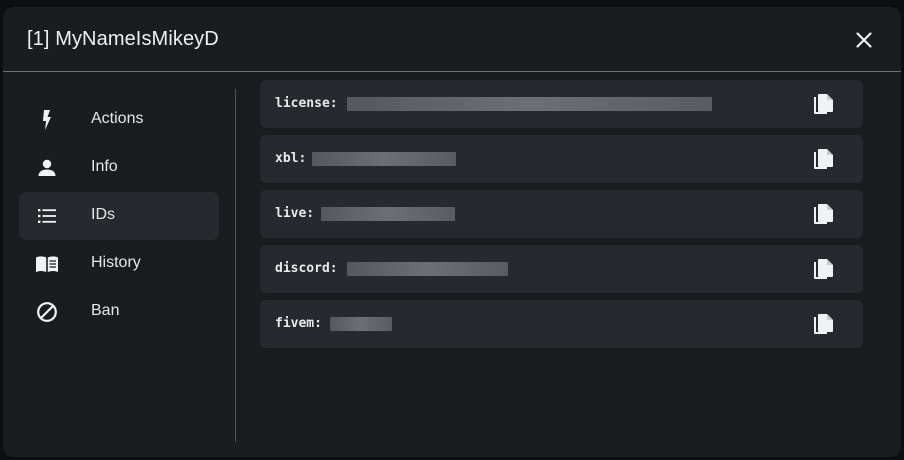  What do you see at coordinates (298, 323) in the screenshot?
I see `id-key: fivem:` at bounding box center [298, 323].